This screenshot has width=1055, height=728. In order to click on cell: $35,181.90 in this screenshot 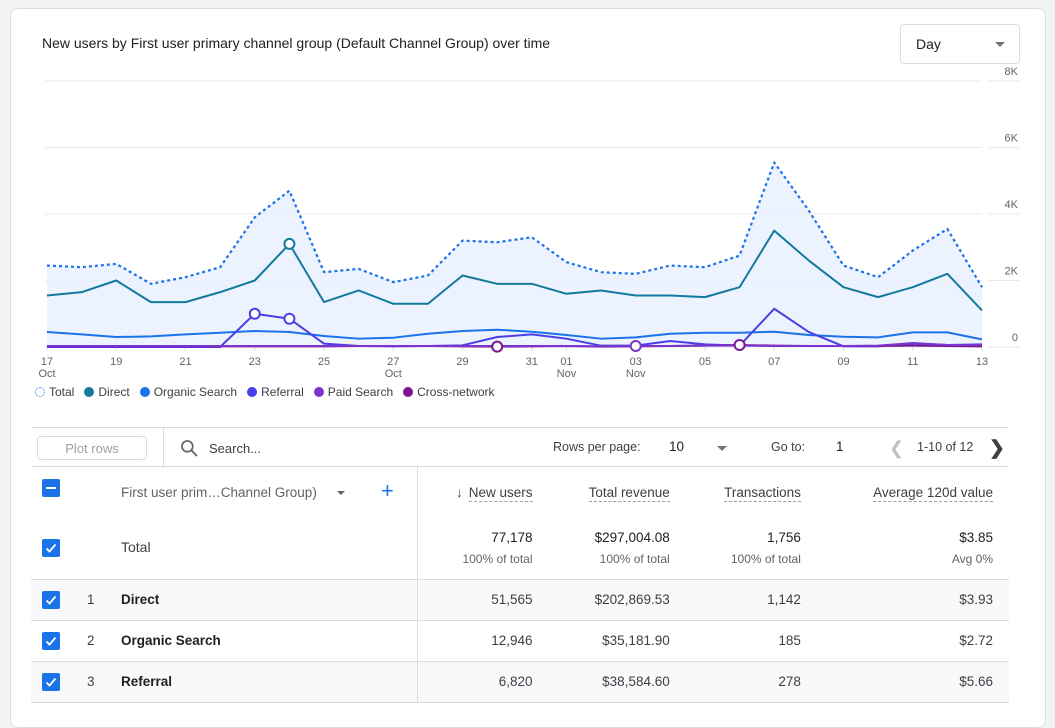, I will do `click(617, 641)`.